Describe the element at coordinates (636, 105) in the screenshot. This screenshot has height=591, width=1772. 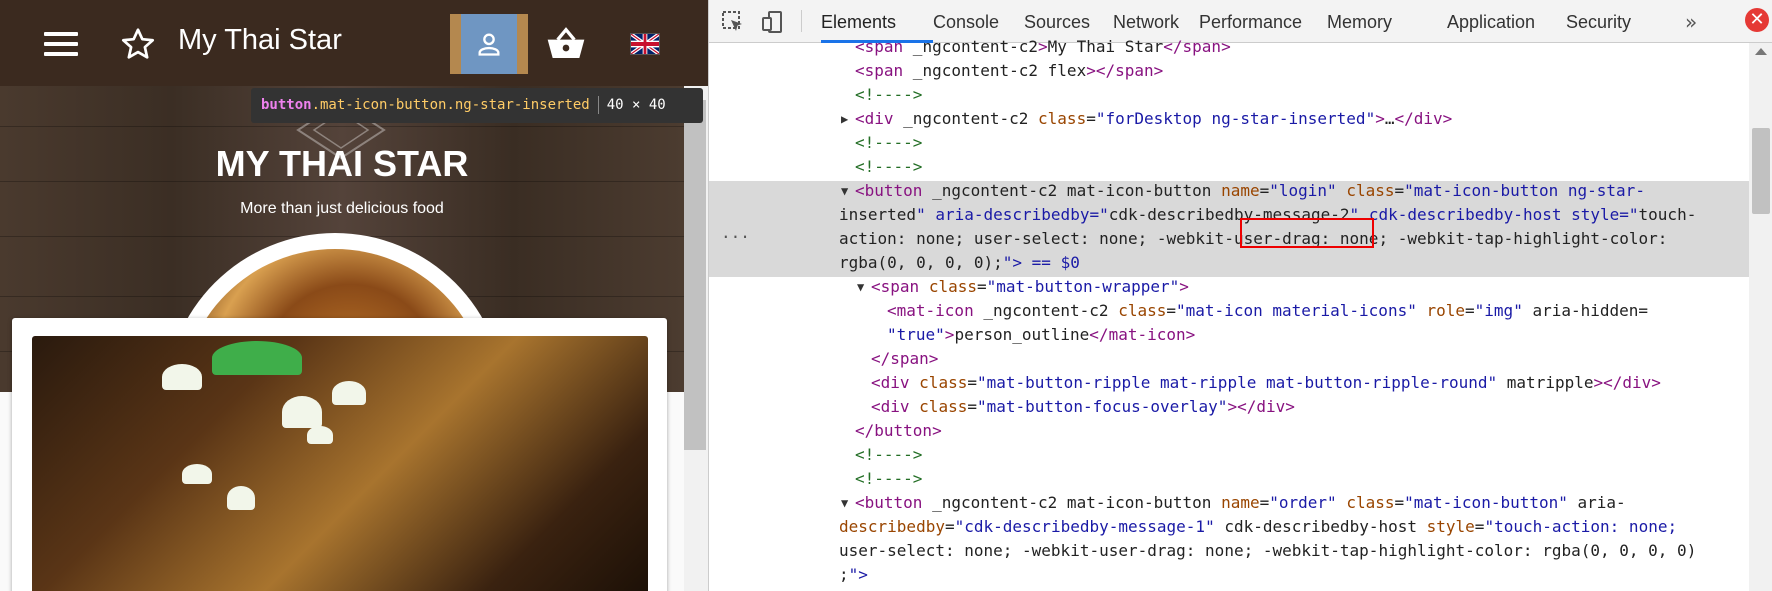
I see `tooltip-size: 40 × 40` at that location.